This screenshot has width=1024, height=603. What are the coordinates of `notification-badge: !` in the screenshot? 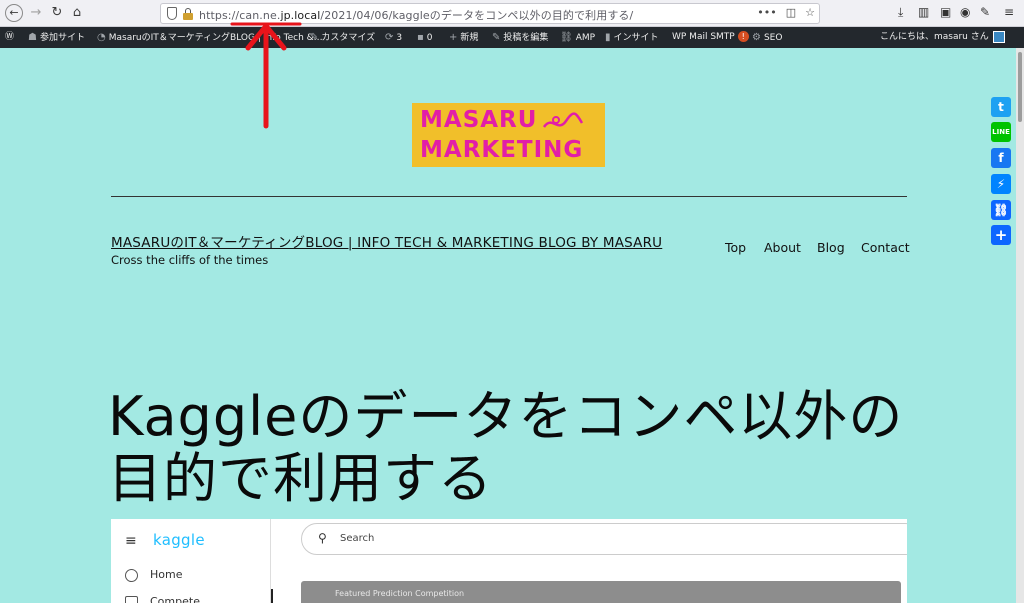 It's located at (743, 36).